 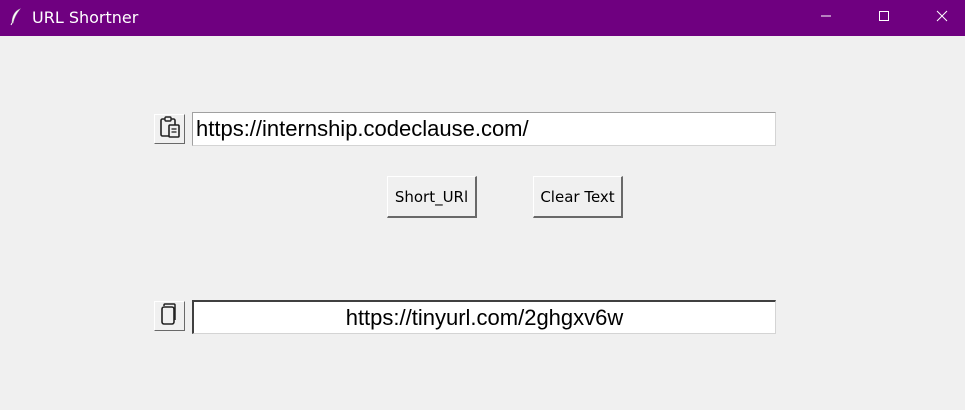 What do you see at coordinates (484, 129) in the screenshot?
I see `url-input` at bounding box center [484, 129].